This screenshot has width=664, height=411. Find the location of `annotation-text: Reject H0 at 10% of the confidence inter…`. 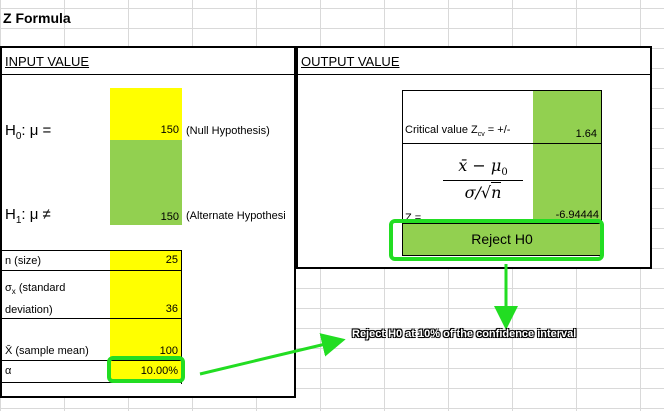

annotation-text: Reject H0 at 10% of the confidence inter… is located at coordinates (464, 334).